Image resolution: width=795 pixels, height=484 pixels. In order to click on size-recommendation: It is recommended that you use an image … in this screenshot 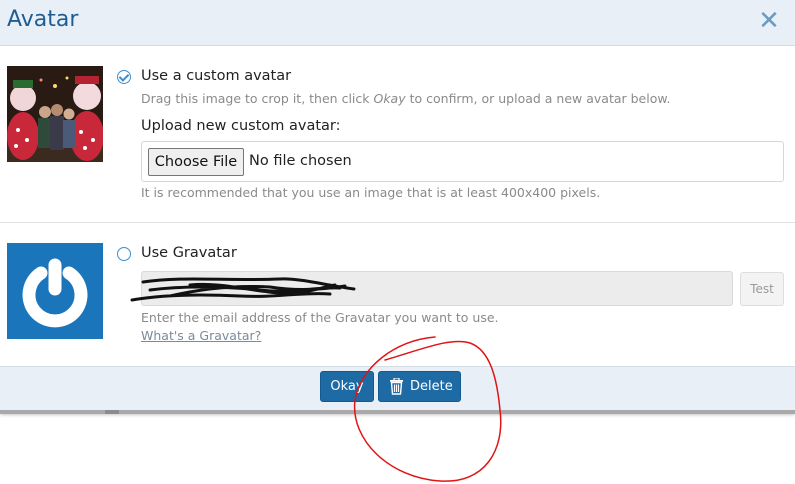, I will do `click(371, 192)`.